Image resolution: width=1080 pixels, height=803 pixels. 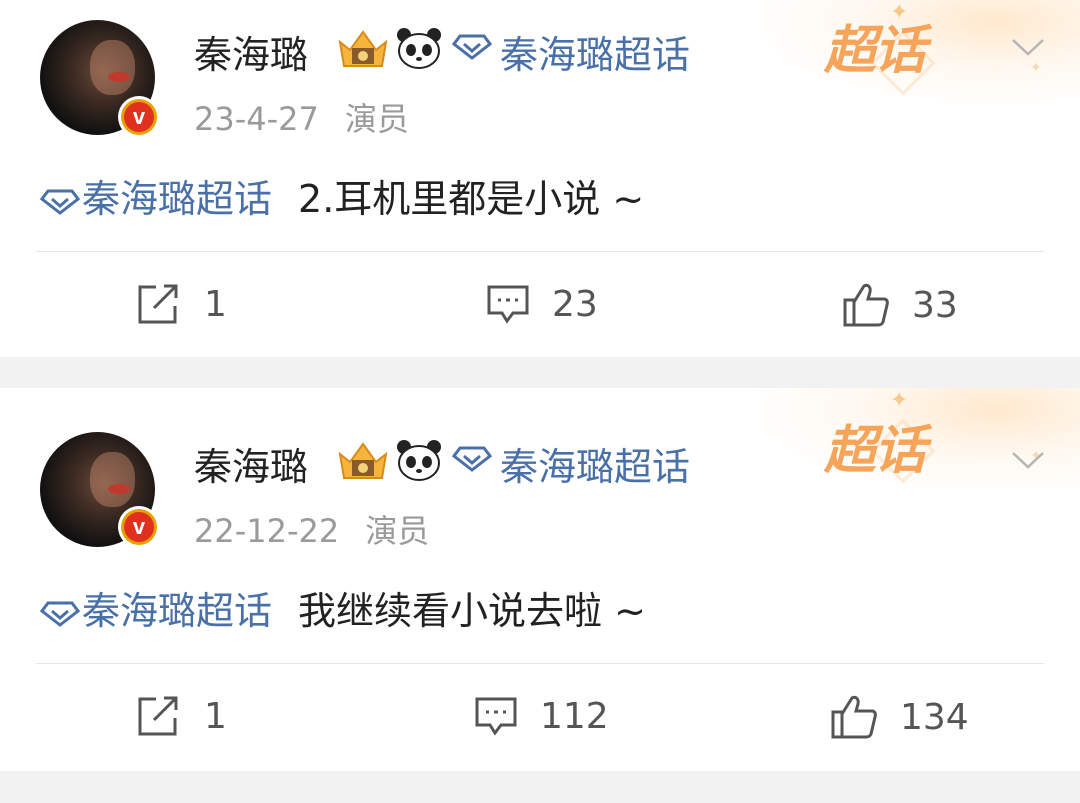 I want to click on like-button: 134, so click(x=899, y=717).